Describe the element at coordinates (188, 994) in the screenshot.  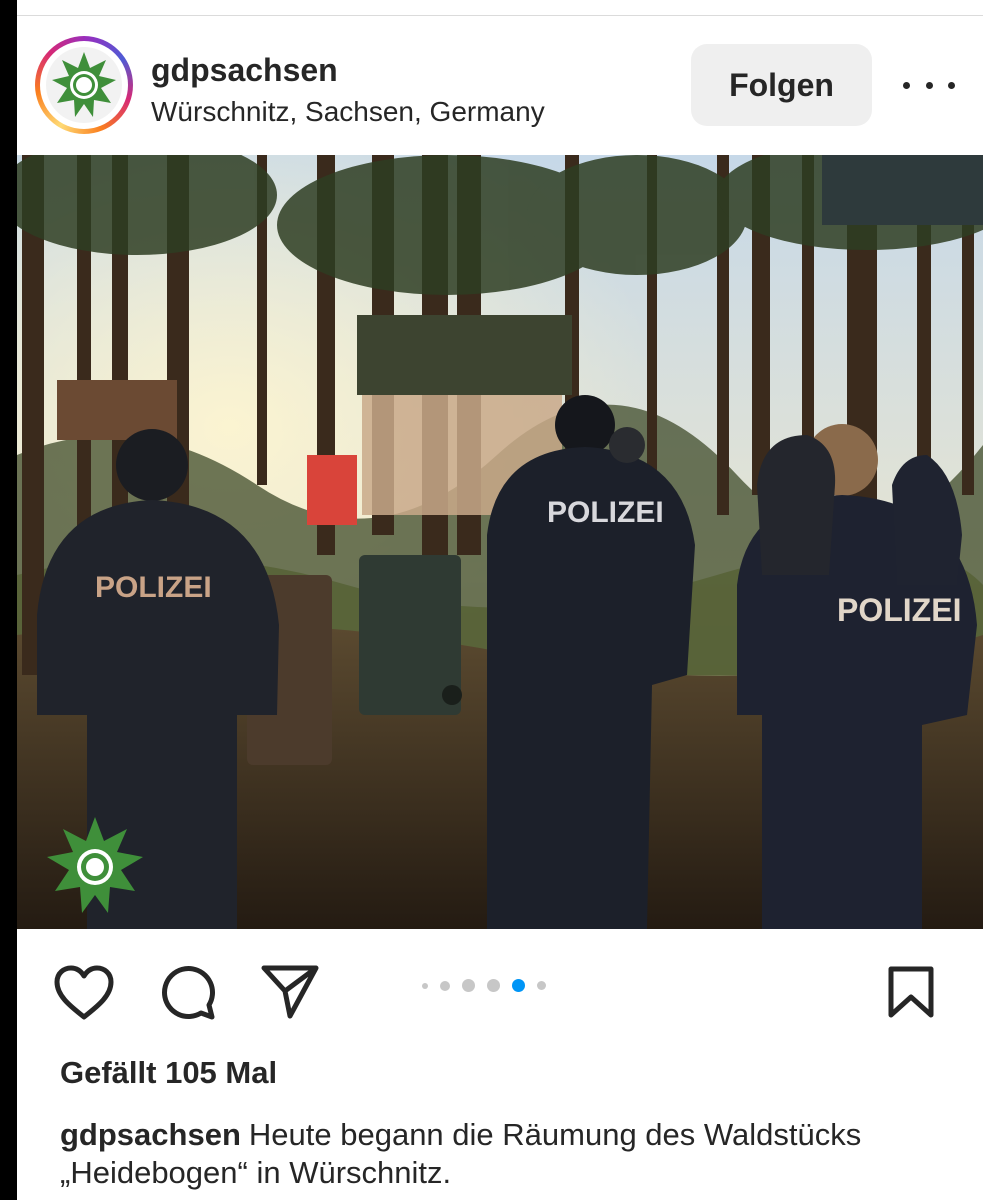
I see `comment-icon` at that location.